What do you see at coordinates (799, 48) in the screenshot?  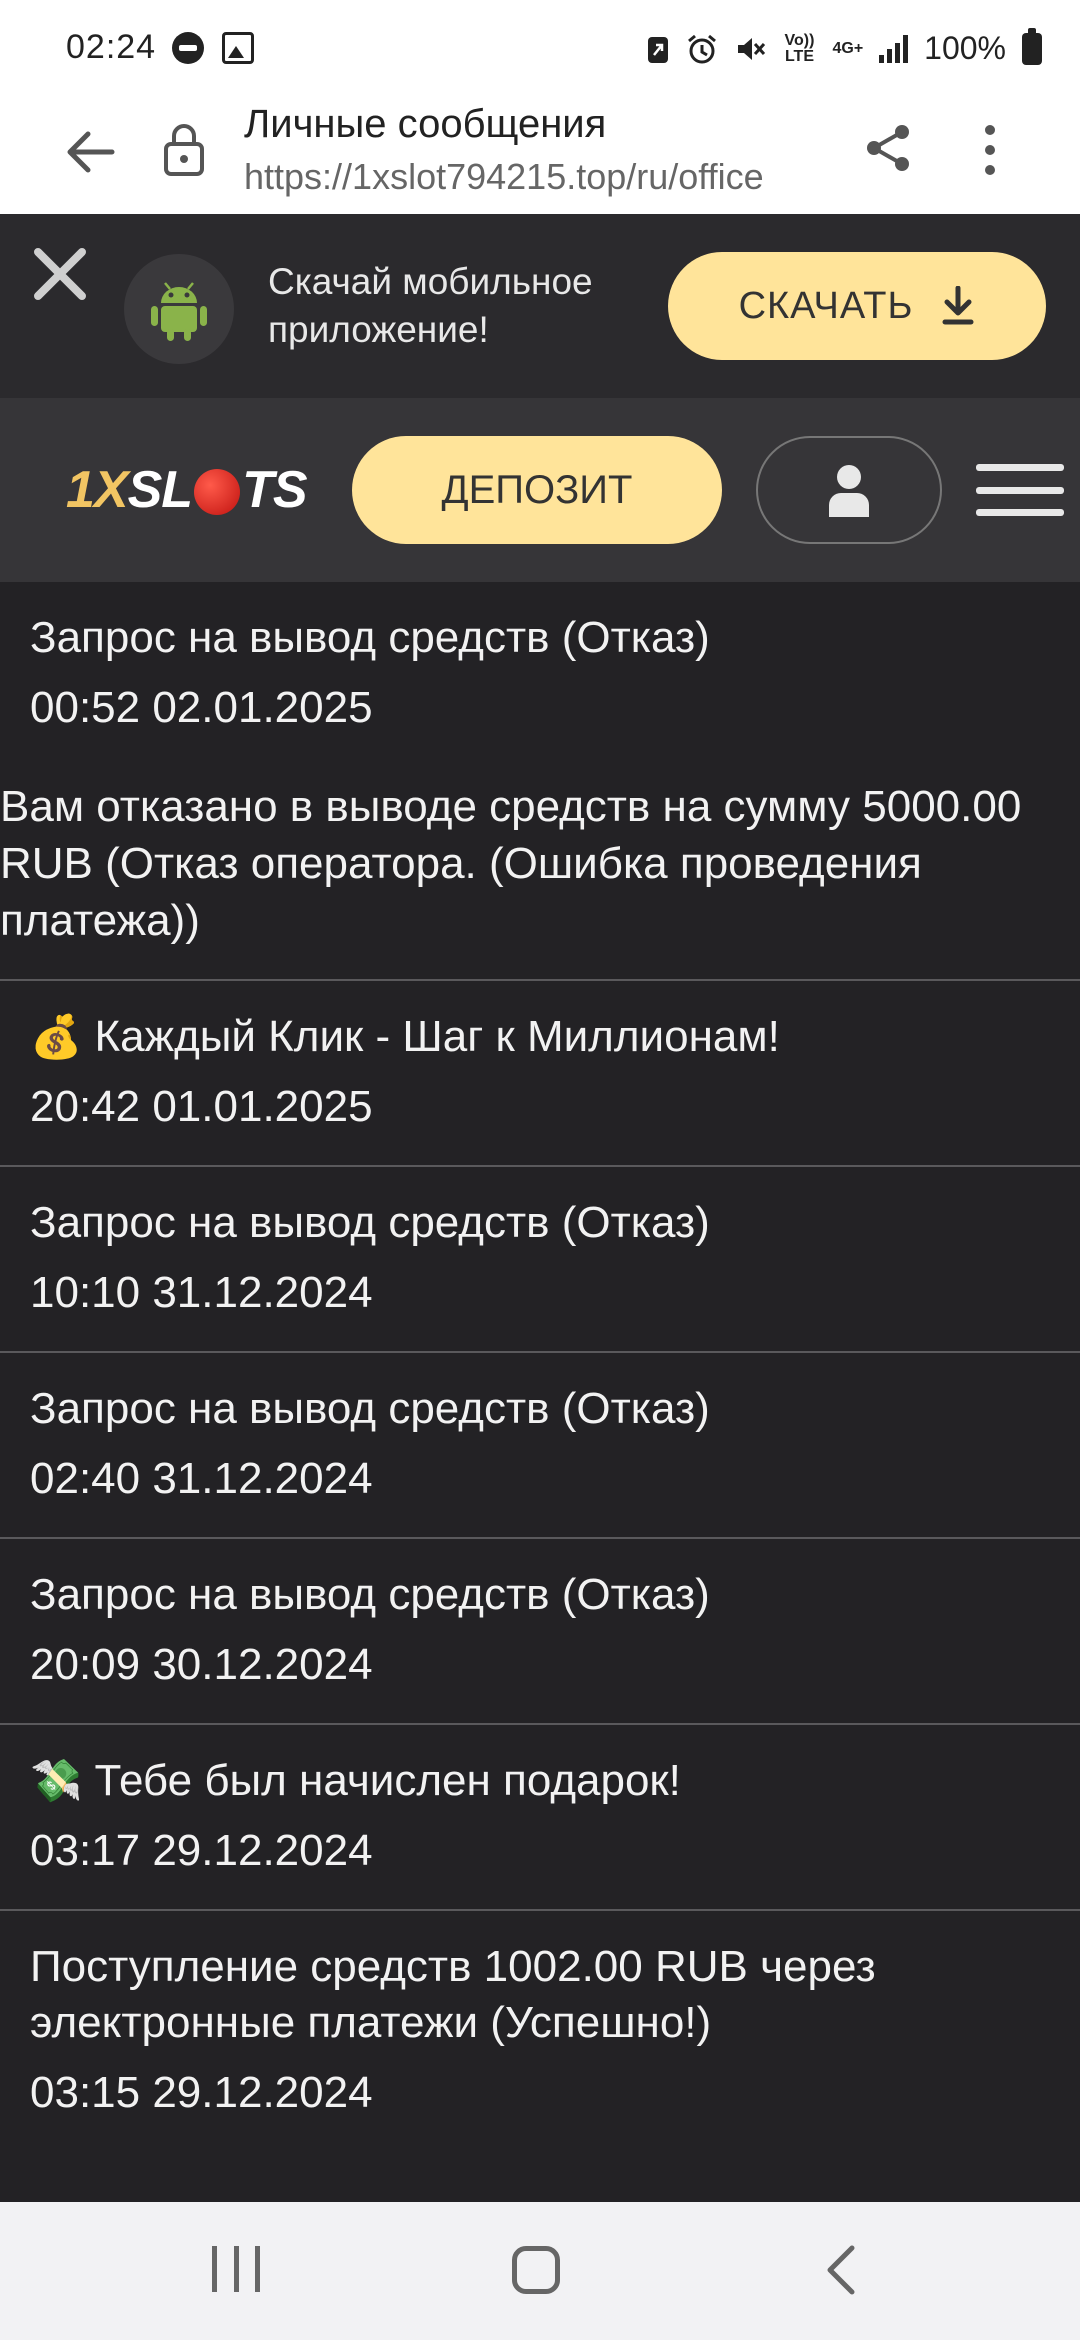 I see `network-volte-label: Vo)) LTE` at bounding box center [799, 48].